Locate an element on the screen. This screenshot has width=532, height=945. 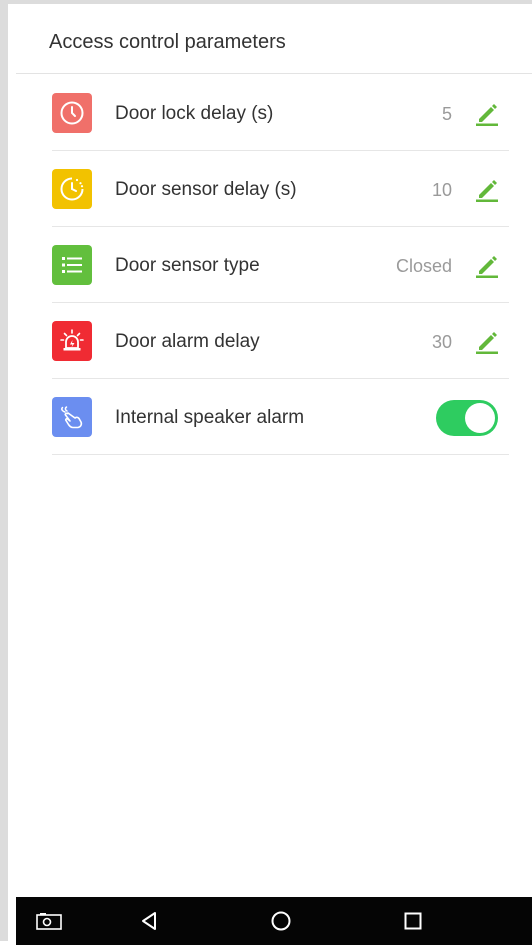
setting-row-door-sensor-delay: Door sensor delay (s) 10 is located at coordinates (280, 189).